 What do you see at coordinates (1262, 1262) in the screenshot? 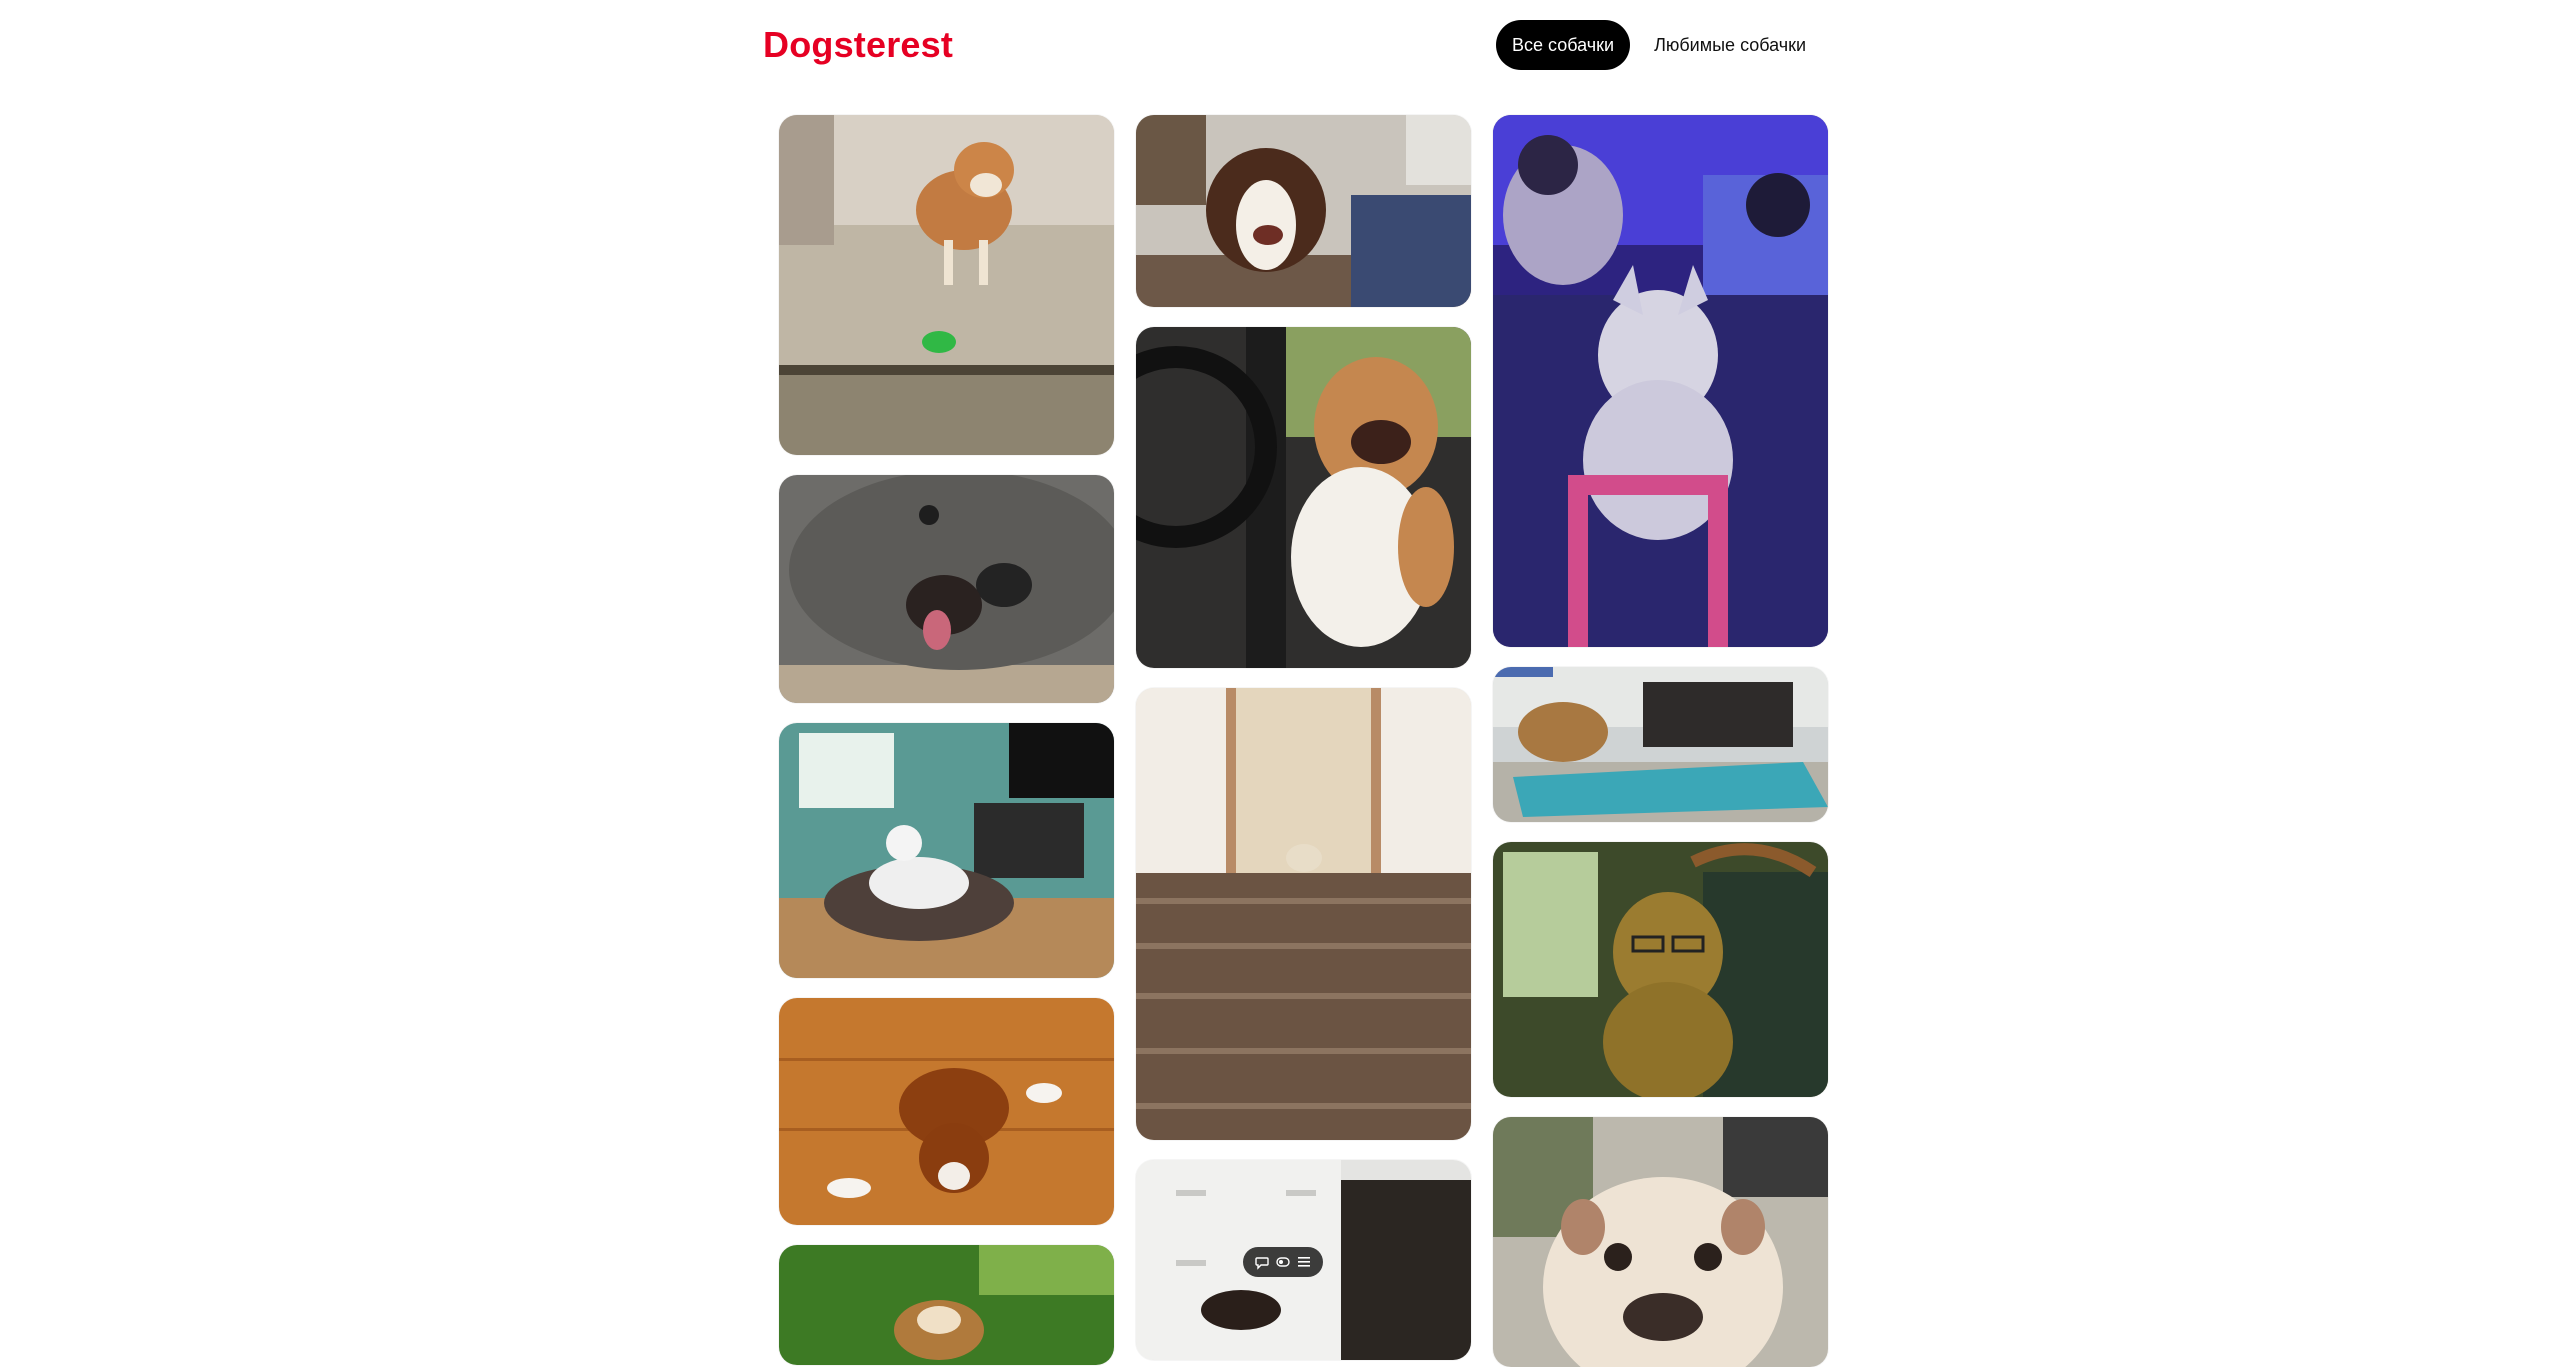
I see `chat-icon` at bounding box center [1262, 1262].